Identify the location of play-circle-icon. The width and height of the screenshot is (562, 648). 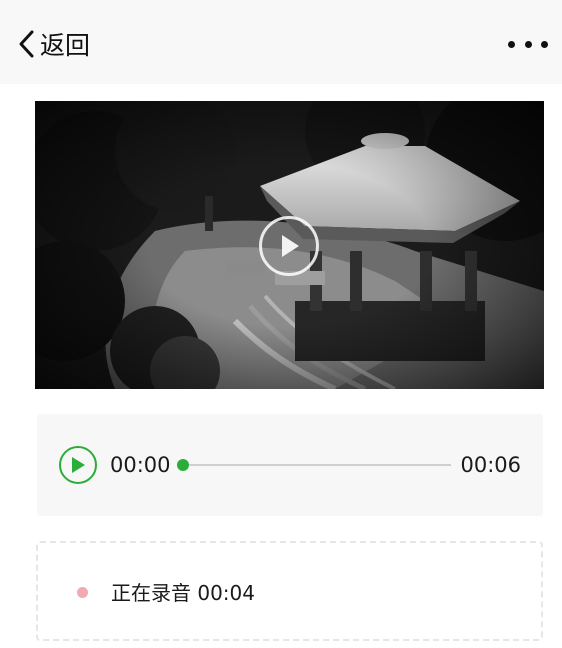
(290, 246).